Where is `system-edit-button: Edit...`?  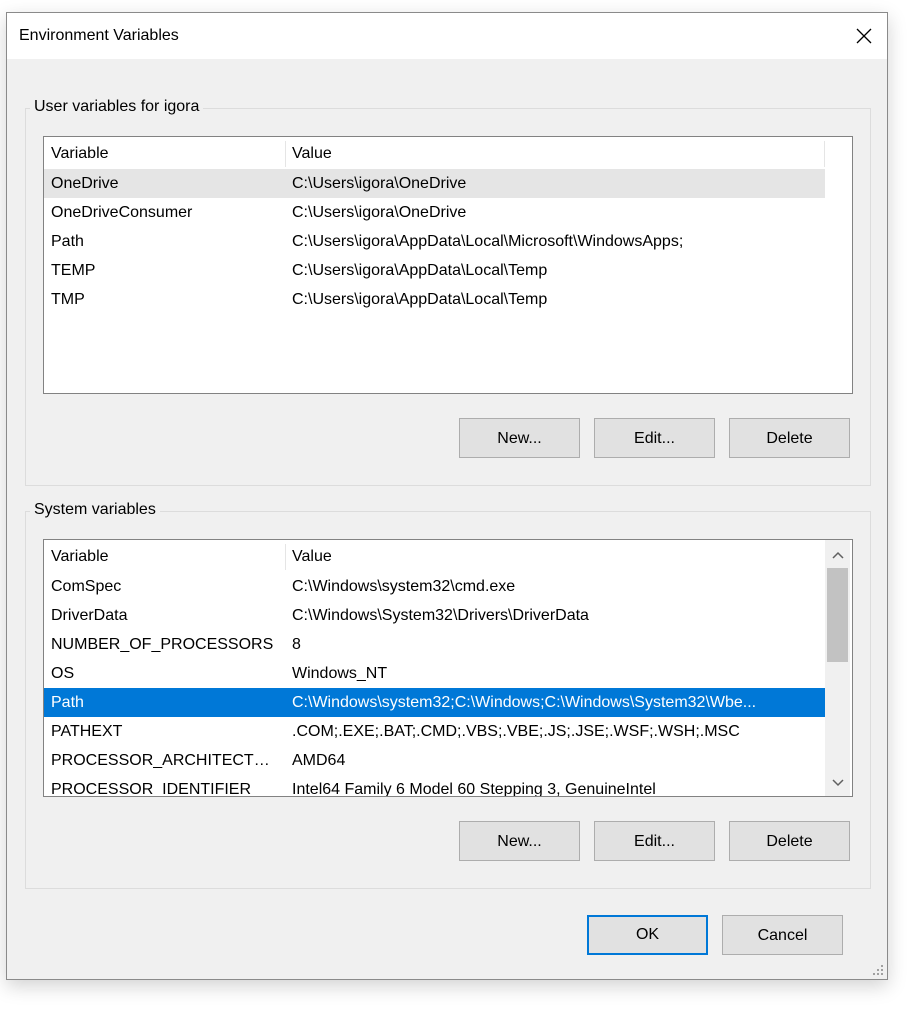
system-edit-button: Edit... is located at coordinates (654, 841).